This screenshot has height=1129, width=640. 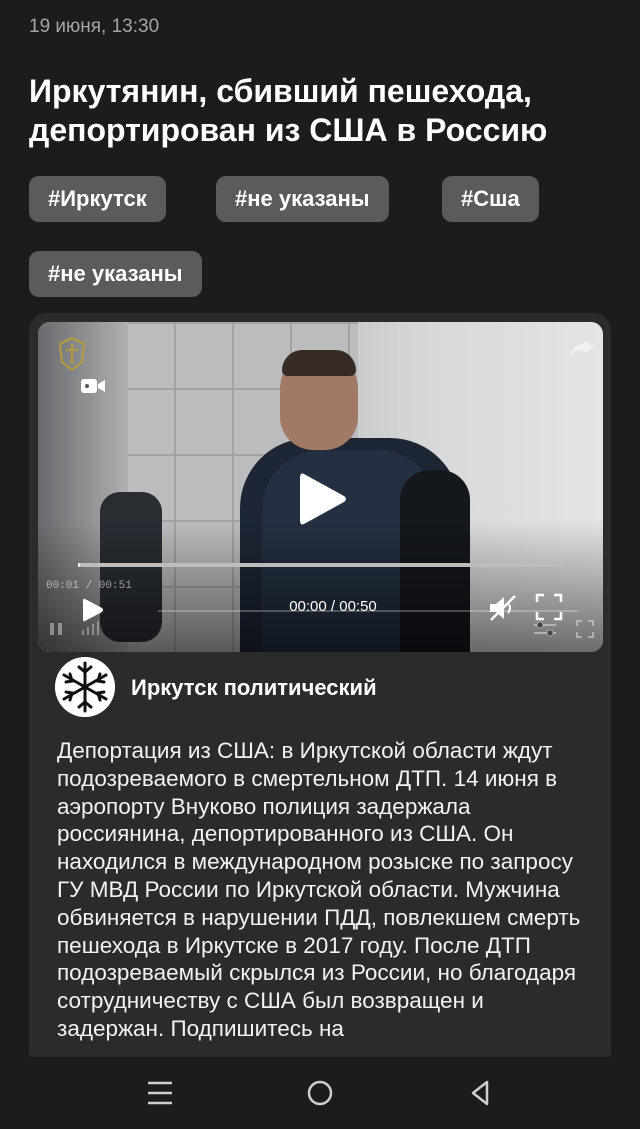 What do you see at coordinates (302, 199) in the screenshot?
I see `tag-not-specified: #не указаны` at bounding box center [302, 199].